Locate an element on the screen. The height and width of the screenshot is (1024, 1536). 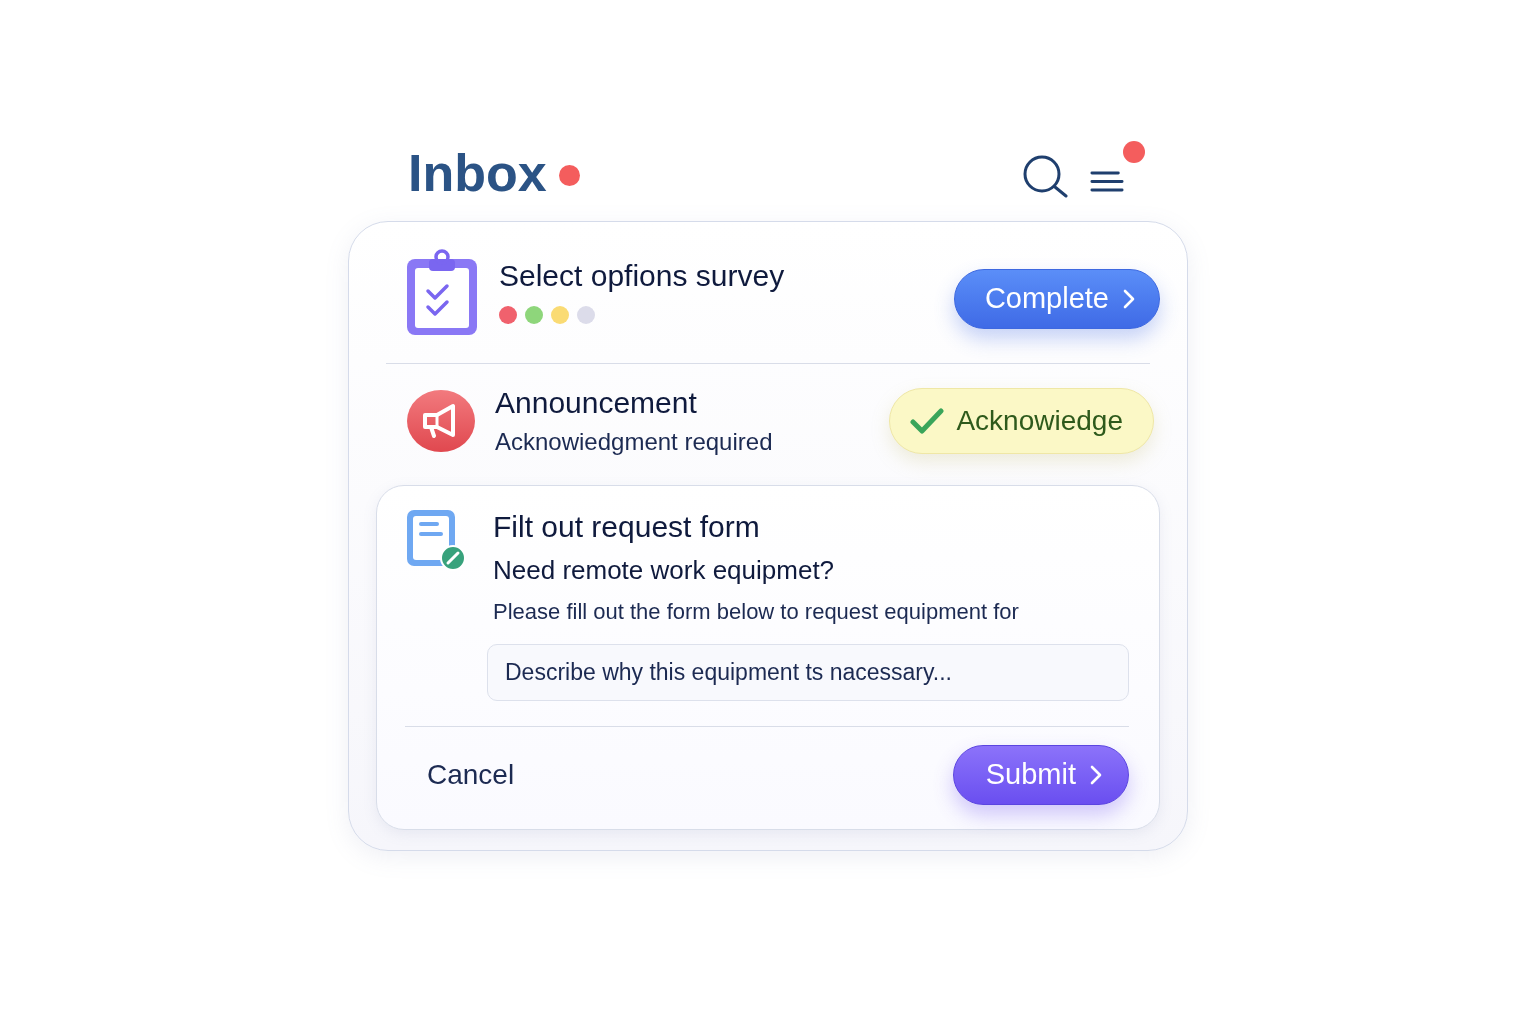
search-icon is located at coordinates (1045, 177).